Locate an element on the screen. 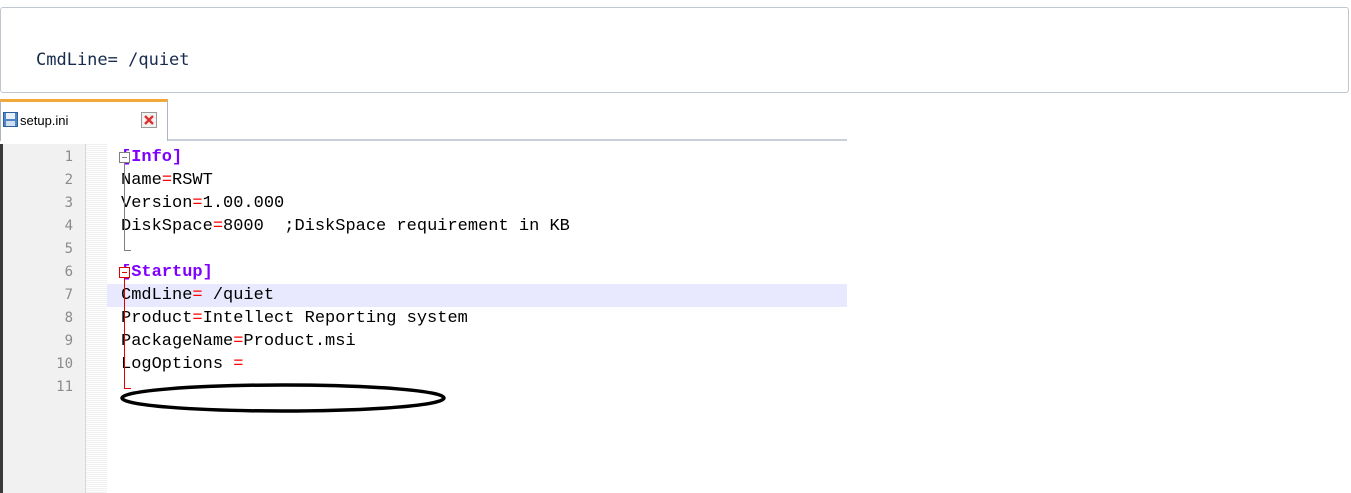  fold-toggle-info is located at coordinates (124, 157).